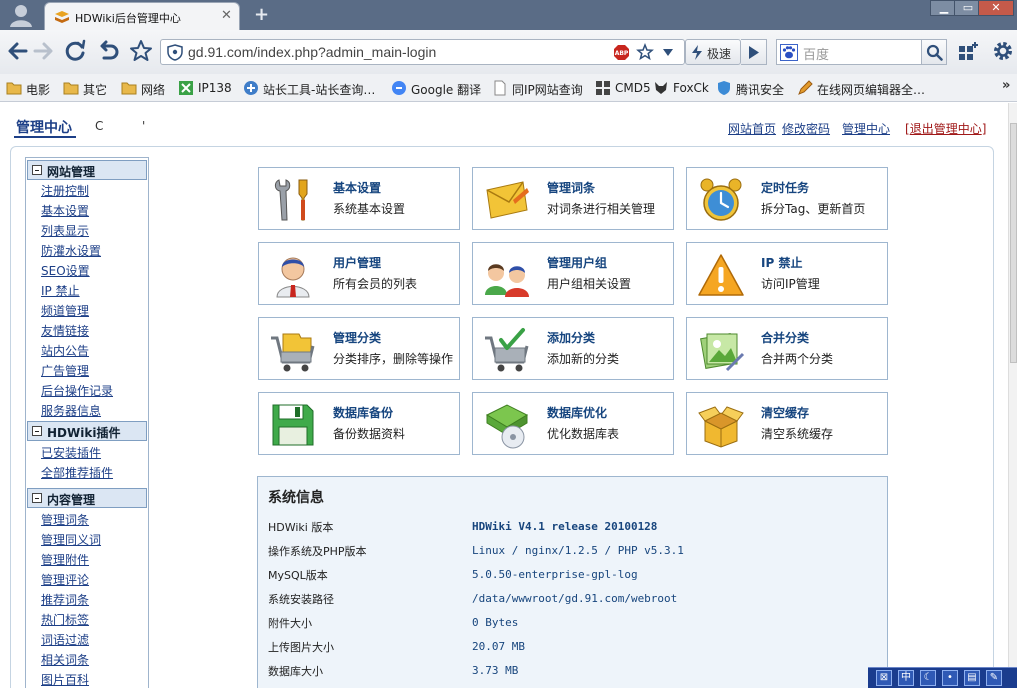 The width and height of the screenshot is (1017, 688). What do you see at coordinates (65, 350) in the screenshot?
I see `sidebar-item-announcements: 站内公告` at bounding box center [65, 350].